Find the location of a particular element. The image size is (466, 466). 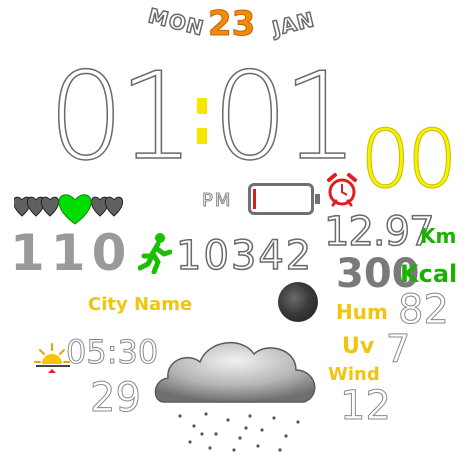

wind-label: Wind is located at coordinates (354, 374).